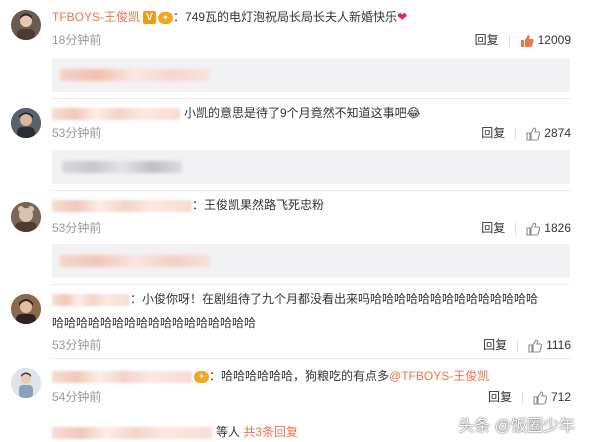 Image resolution: width=593 pixels, height=442 pixels. Describe the element at coordinates (557, 133) in the screenshot. I see `like-count: 2874` at that location.